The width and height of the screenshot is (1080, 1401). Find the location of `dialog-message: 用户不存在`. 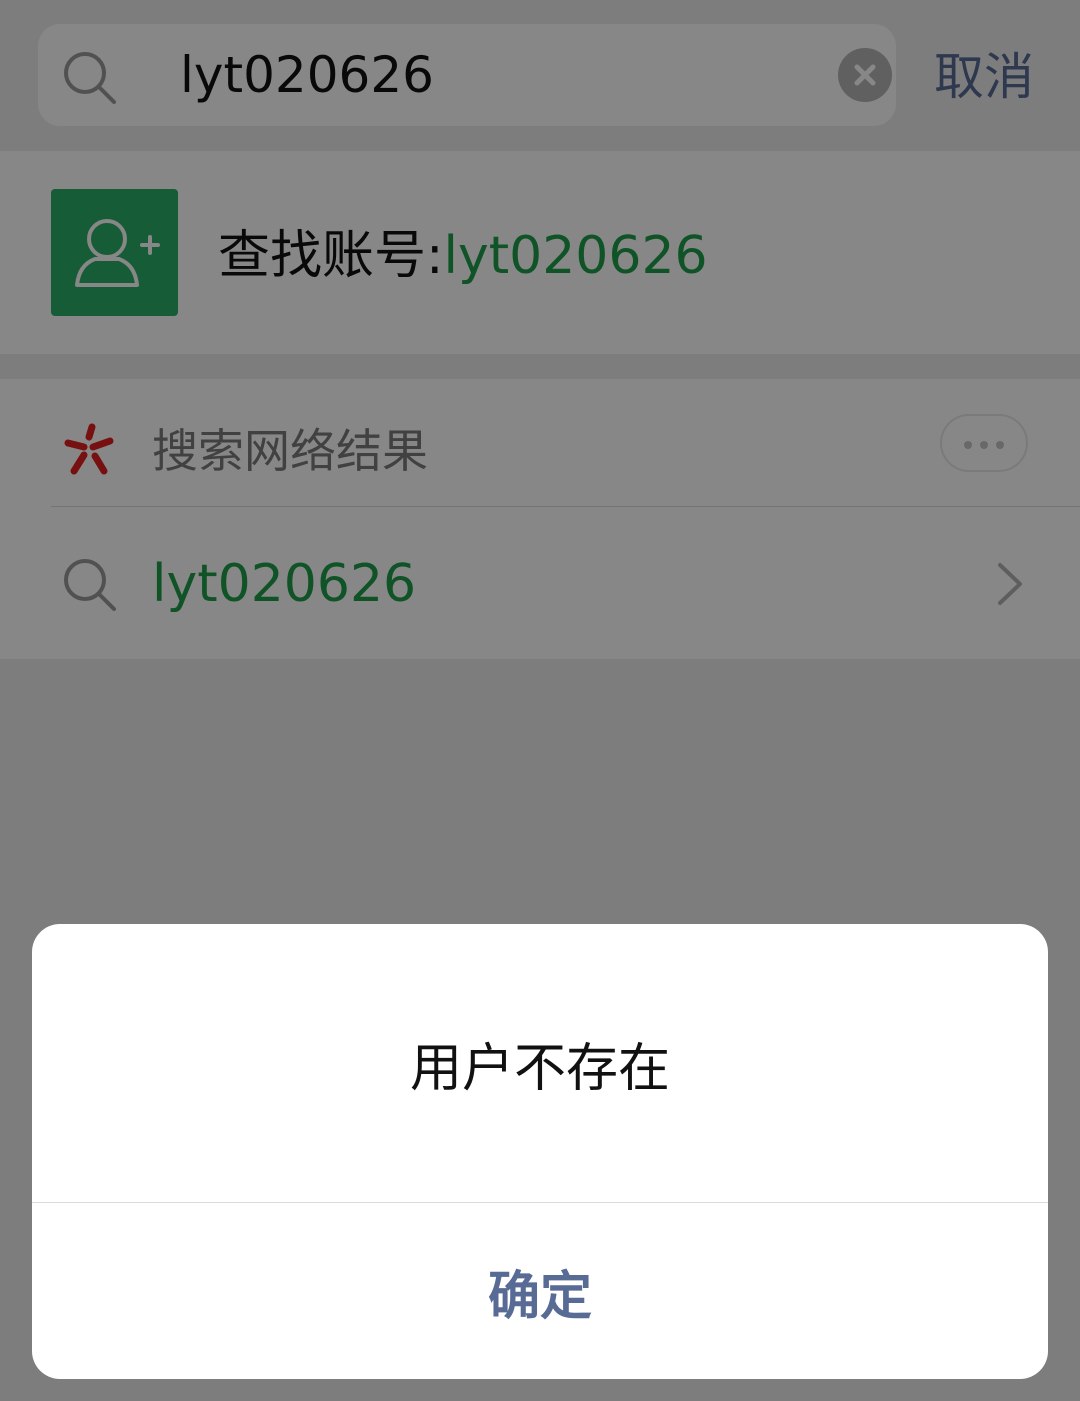

dialog-message: 用户不存在 is located at coordinates (539, 1068).